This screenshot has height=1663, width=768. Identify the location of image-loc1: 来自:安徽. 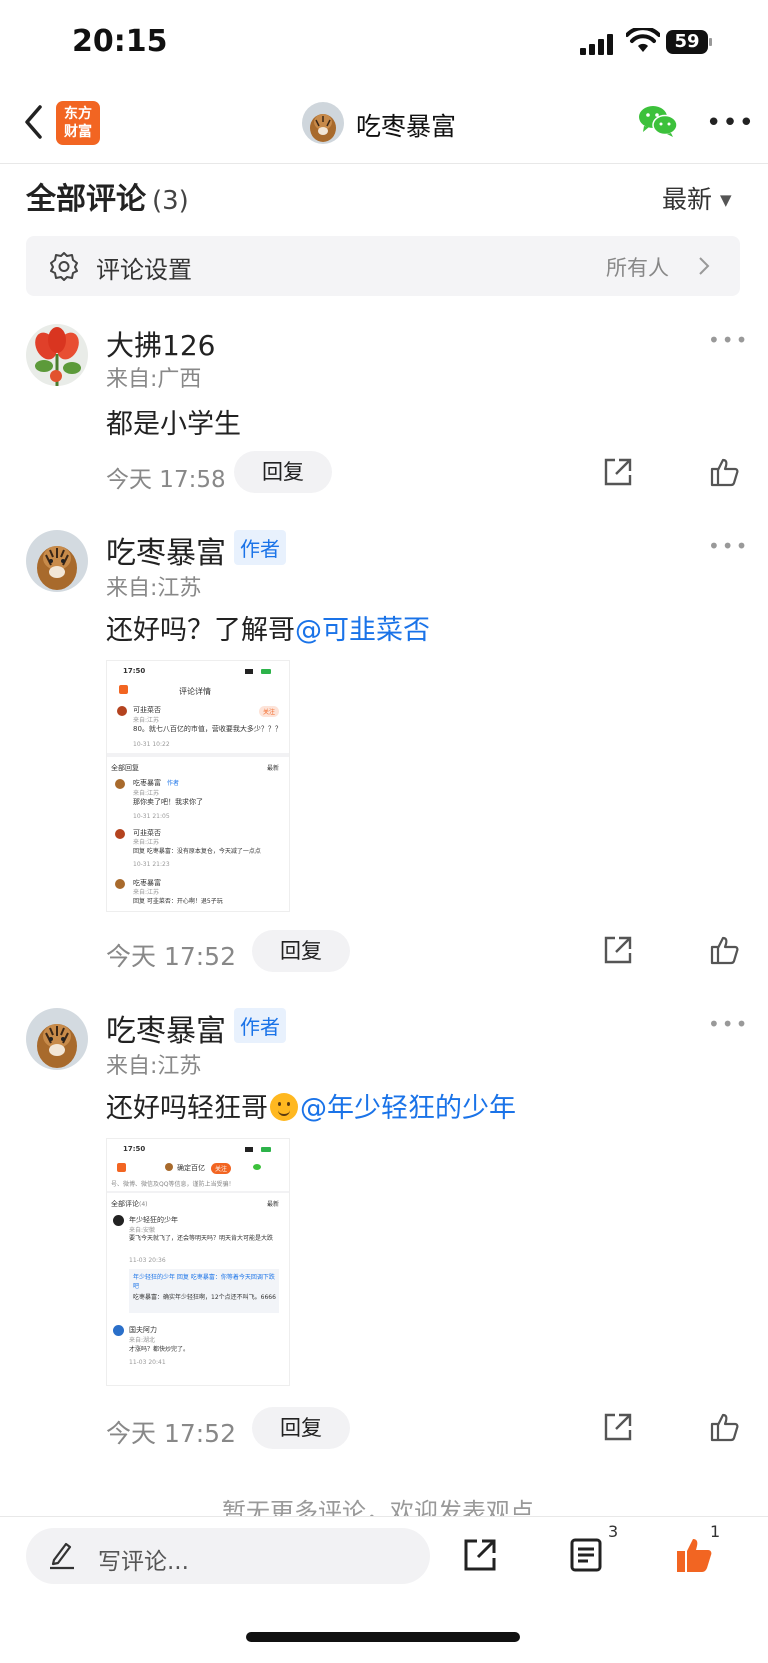
(142, 1230).